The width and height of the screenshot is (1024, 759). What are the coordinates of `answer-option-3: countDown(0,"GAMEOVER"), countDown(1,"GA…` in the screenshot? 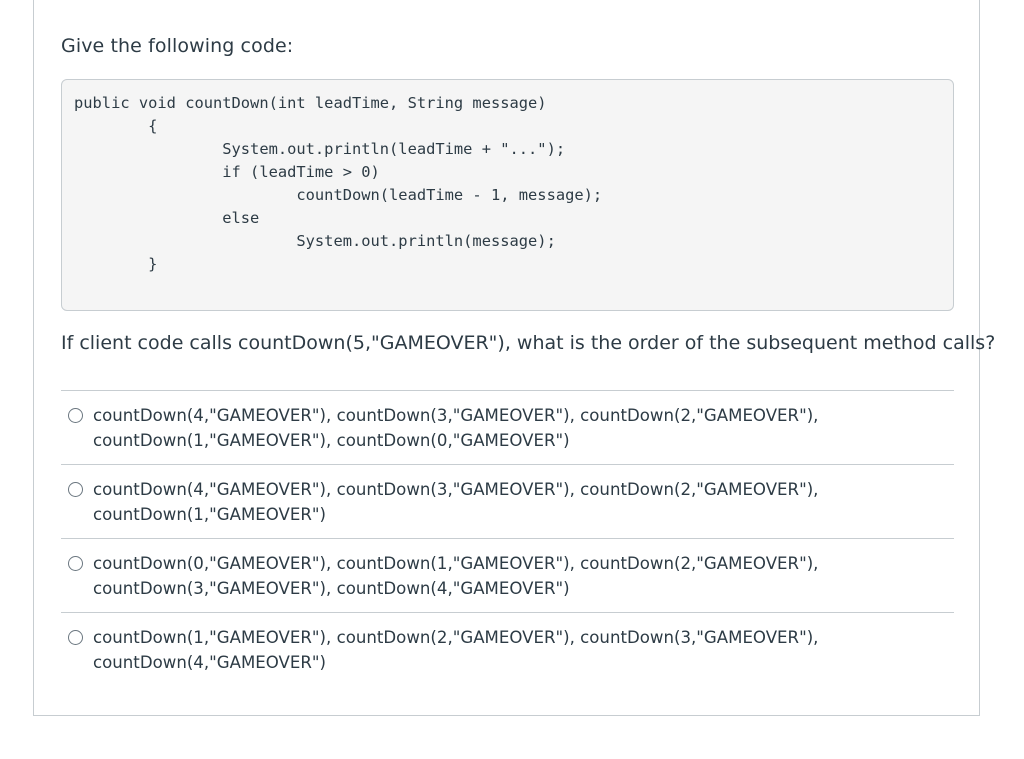 It's located at (507, 575).